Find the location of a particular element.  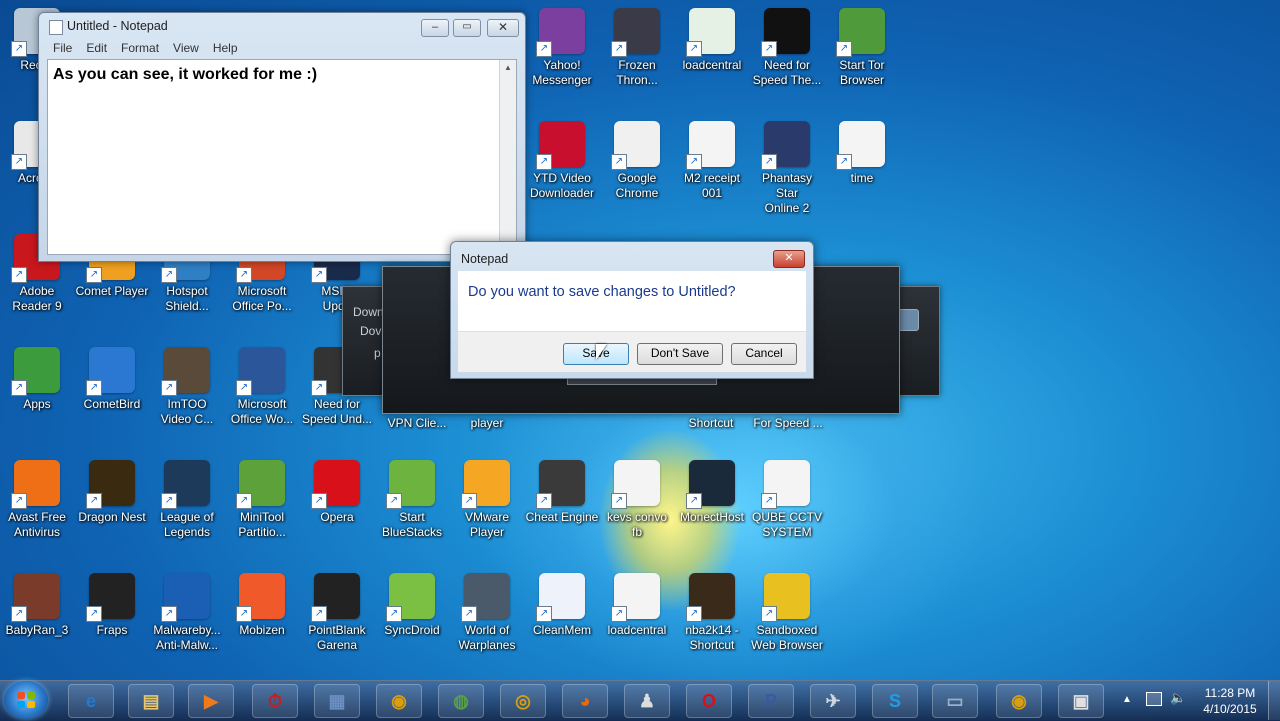

desktop-icon-label: Dragon Nest is located at coordinates (112, 517).